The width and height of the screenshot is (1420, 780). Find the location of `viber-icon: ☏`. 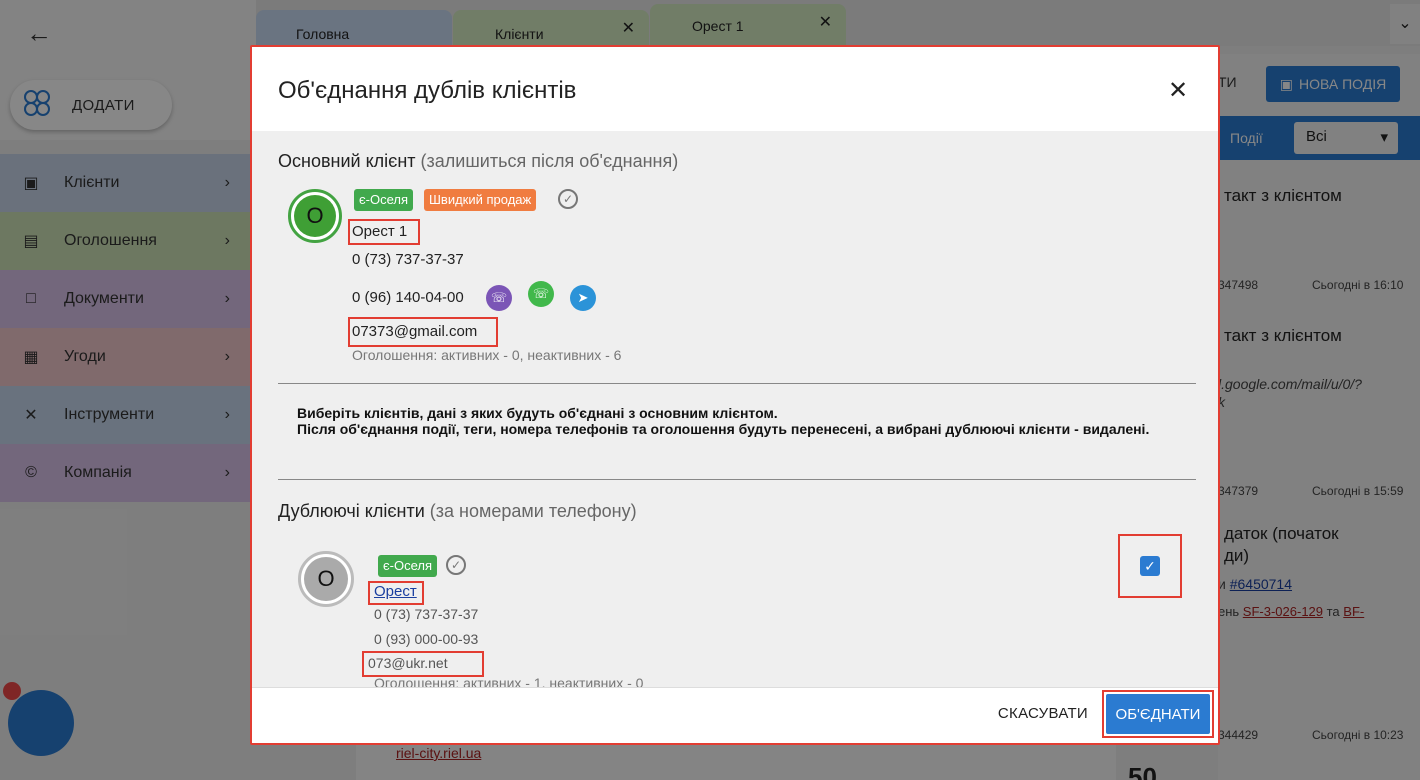

viber-icon: ☏ is located at coordinates (499, 298).